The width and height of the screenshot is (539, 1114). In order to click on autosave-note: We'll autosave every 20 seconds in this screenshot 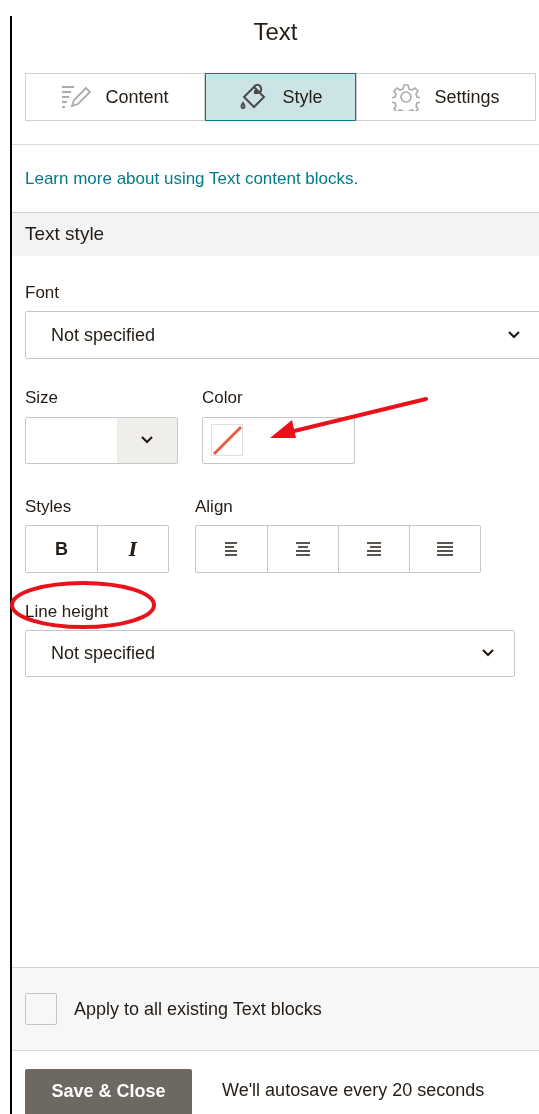, I will do `click(353, 1090)`.